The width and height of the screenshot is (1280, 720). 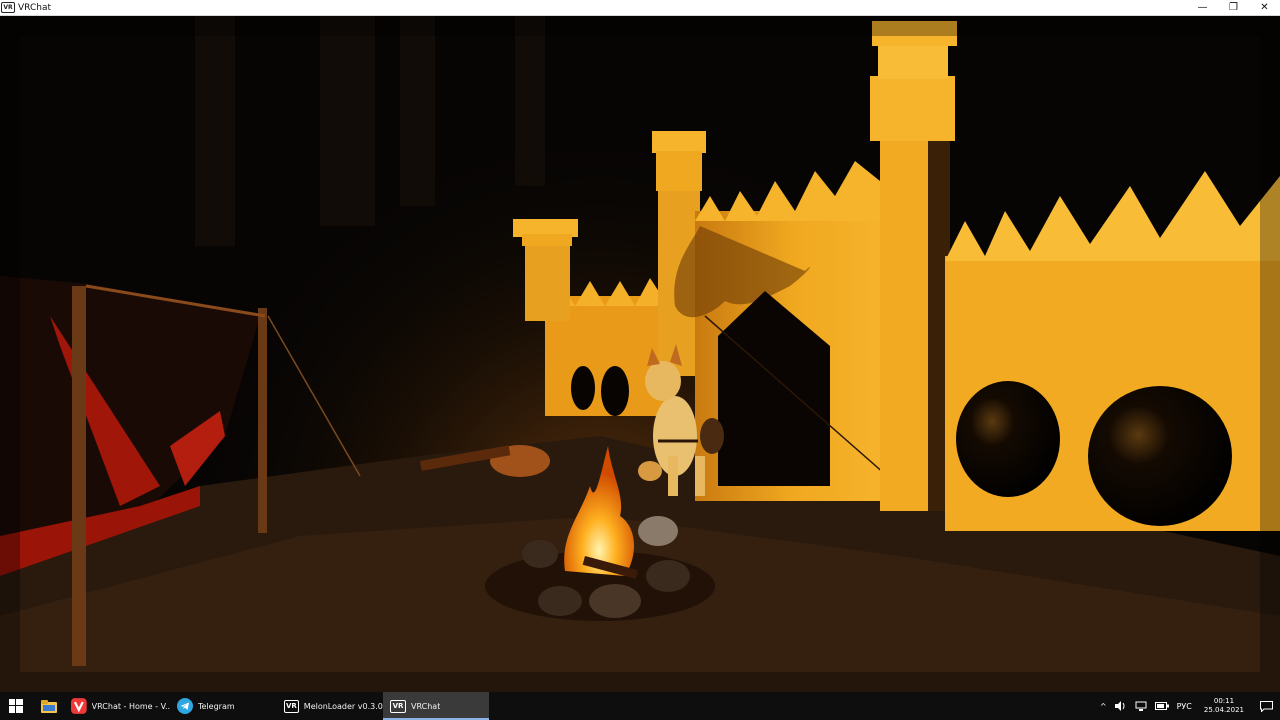 I want to click on windows-logo-icon, so click(x=16, y=706).